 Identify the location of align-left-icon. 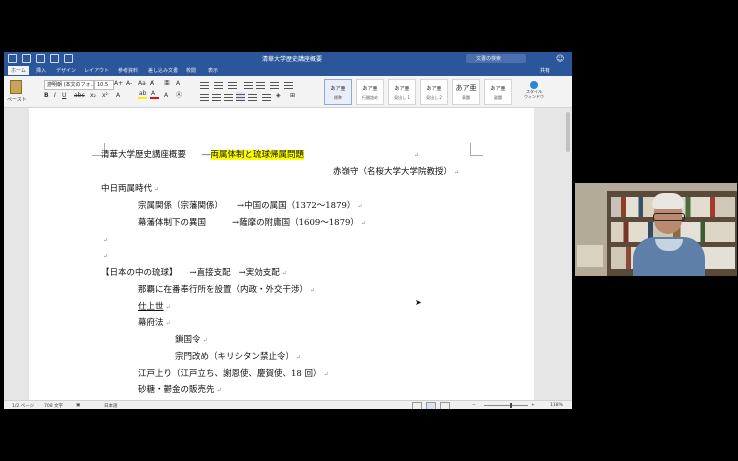
(204, 96).